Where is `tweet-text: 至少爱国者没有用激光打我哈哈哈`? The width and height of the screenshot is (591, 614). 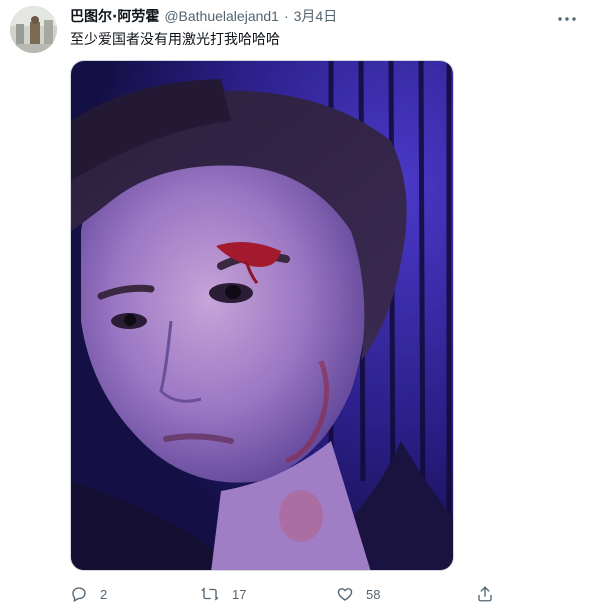
tweet-text: 至少爱国者没有用激光打我哈哈哈 is located at coordinates (175, 40).